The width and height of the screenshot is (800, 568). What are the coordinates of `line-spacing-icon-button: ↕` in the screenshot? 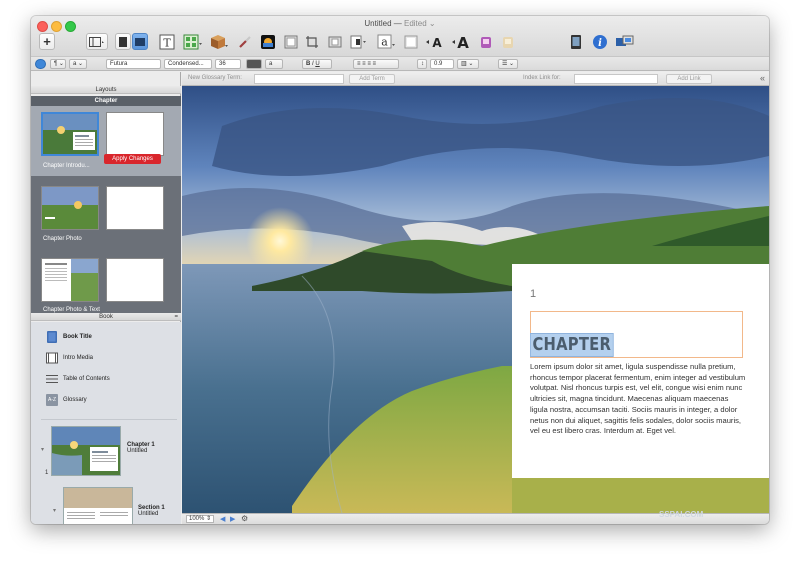 It's located at (422, 64).